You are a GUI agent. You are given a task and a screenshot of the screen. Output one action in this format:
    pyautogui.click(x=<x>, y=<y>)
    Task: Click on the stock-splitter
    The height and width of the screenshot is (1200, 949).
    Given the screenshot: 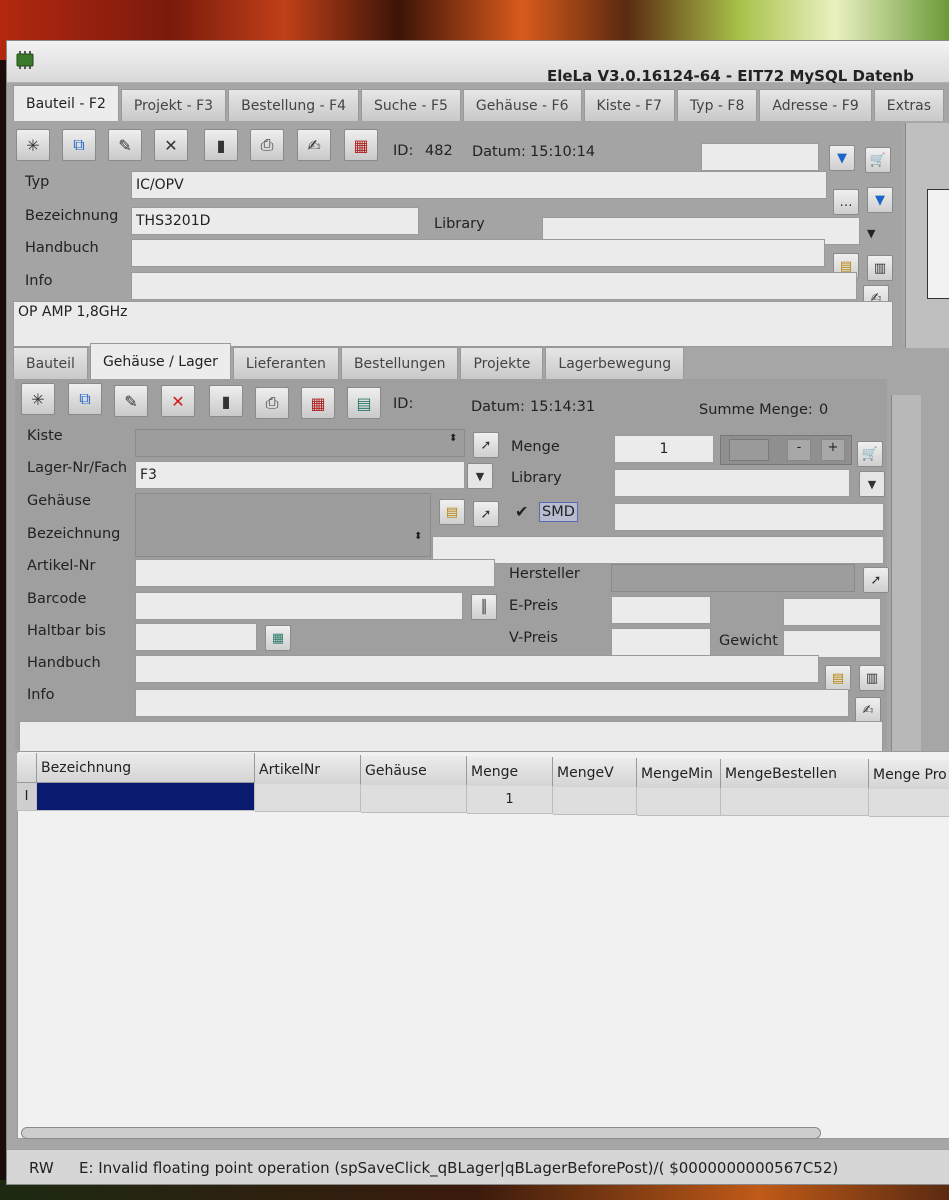 What is the action you would take?
    pyautogui.click(x=906, y=574)
    